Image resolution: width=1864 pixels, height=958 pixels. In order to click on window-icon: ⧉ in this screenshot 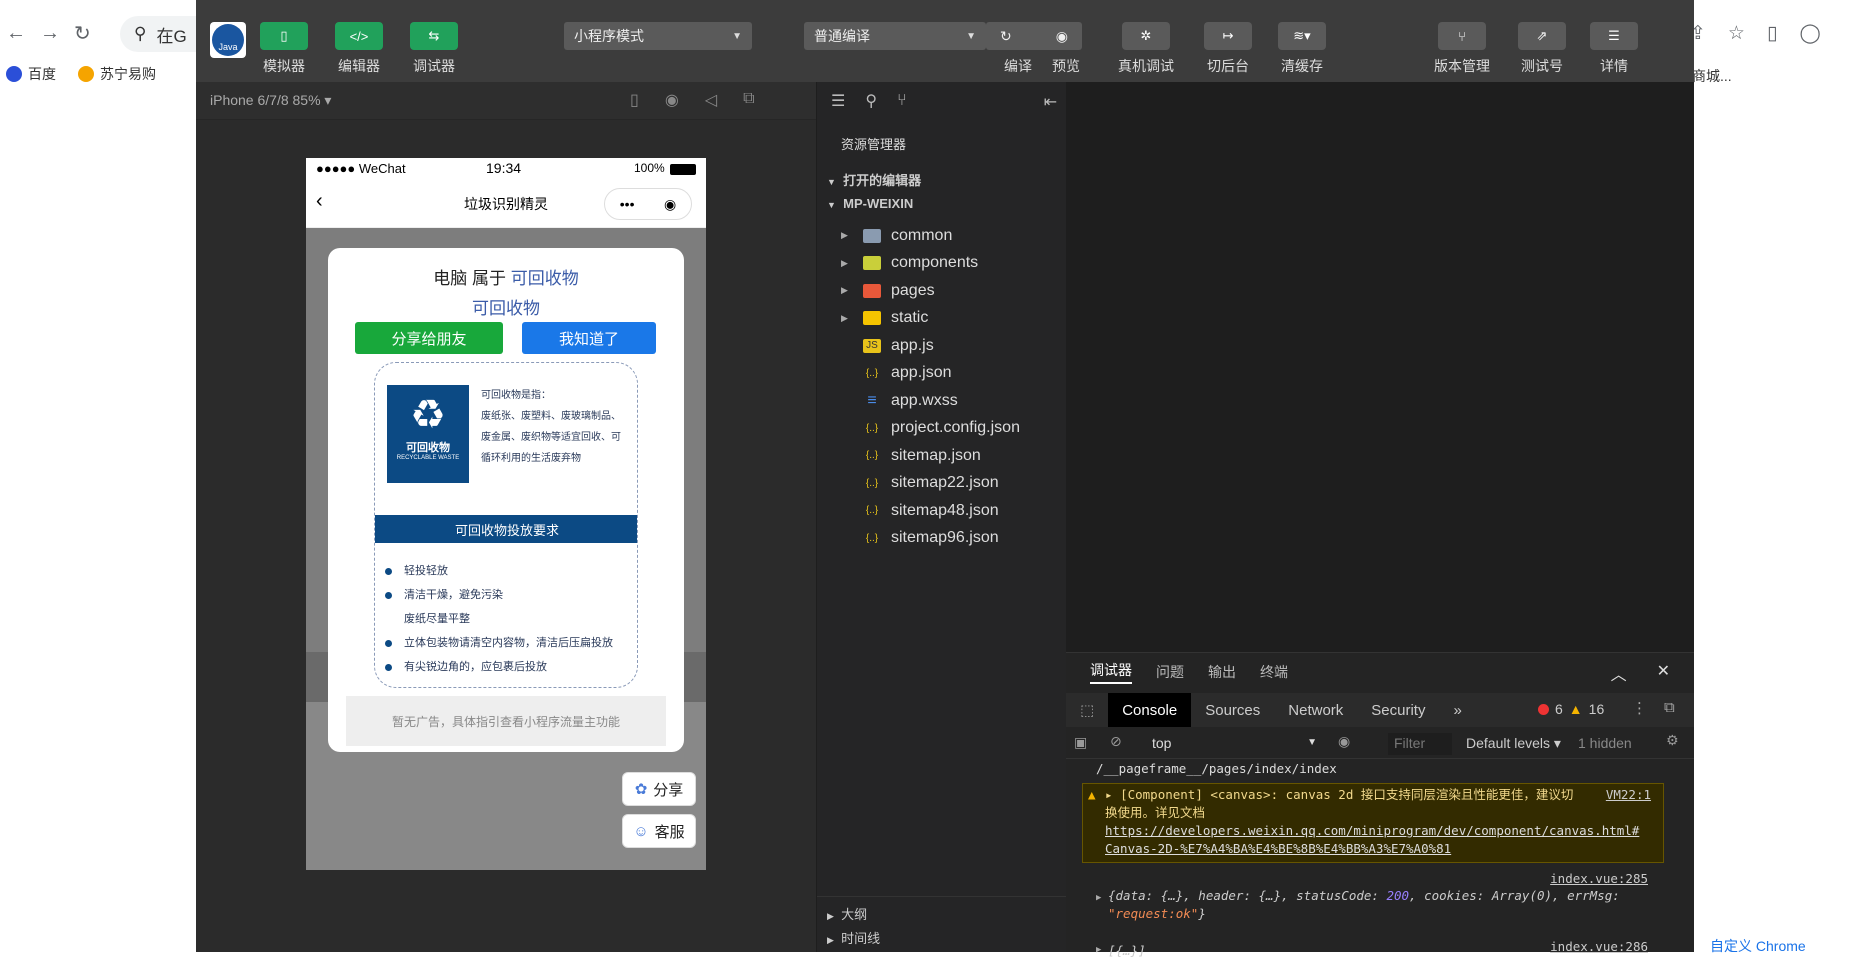, I will do `click(748, 100)`.